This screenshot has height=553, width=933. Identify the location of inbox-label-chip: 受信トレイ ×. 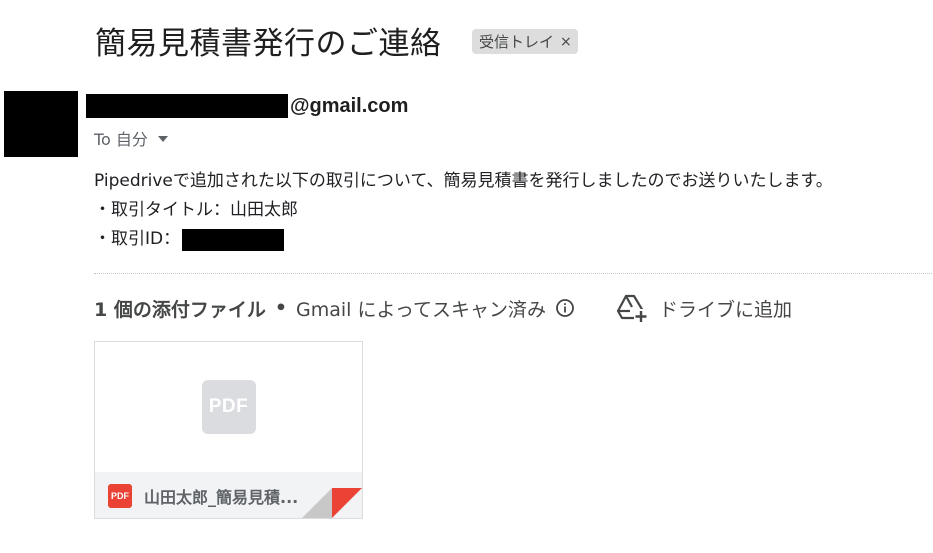
(525, 41).